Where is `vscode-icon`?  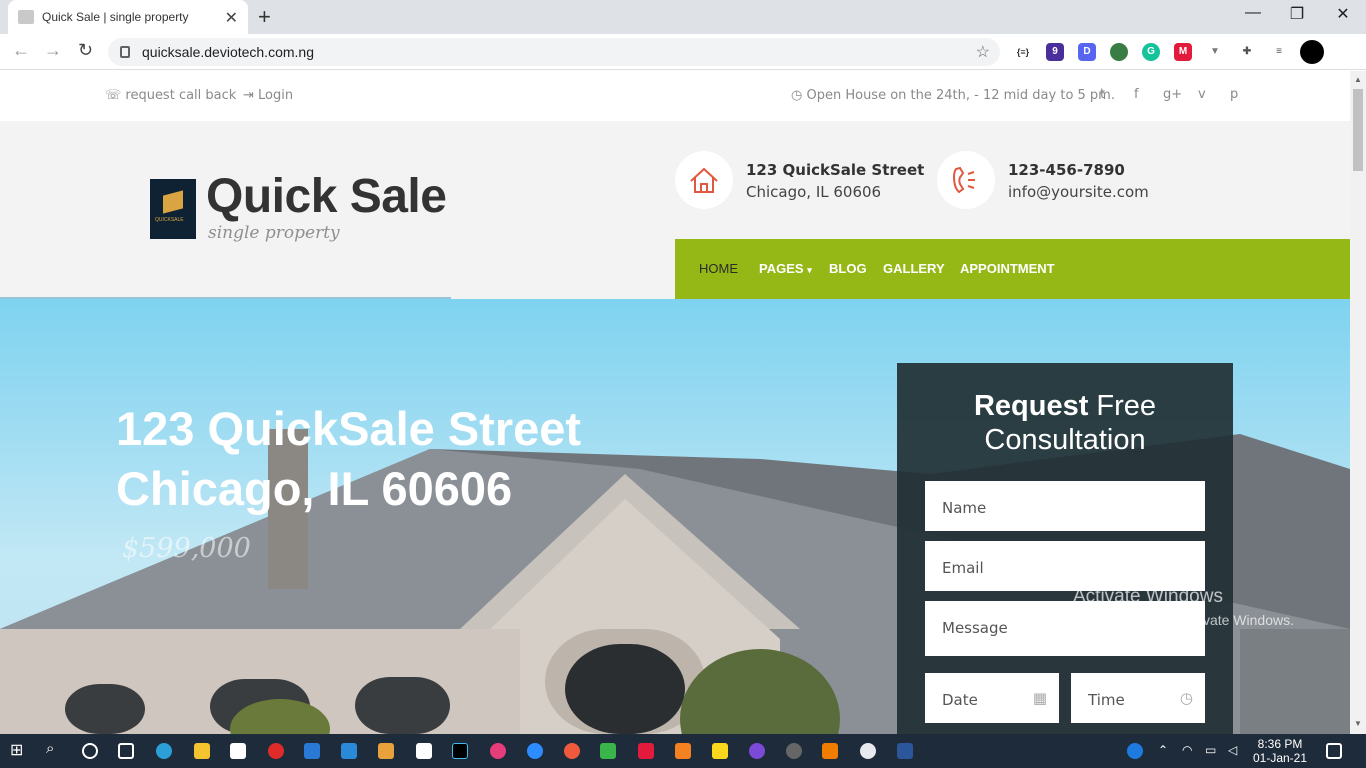
vscode-icon is located at coordinates (349, 751).